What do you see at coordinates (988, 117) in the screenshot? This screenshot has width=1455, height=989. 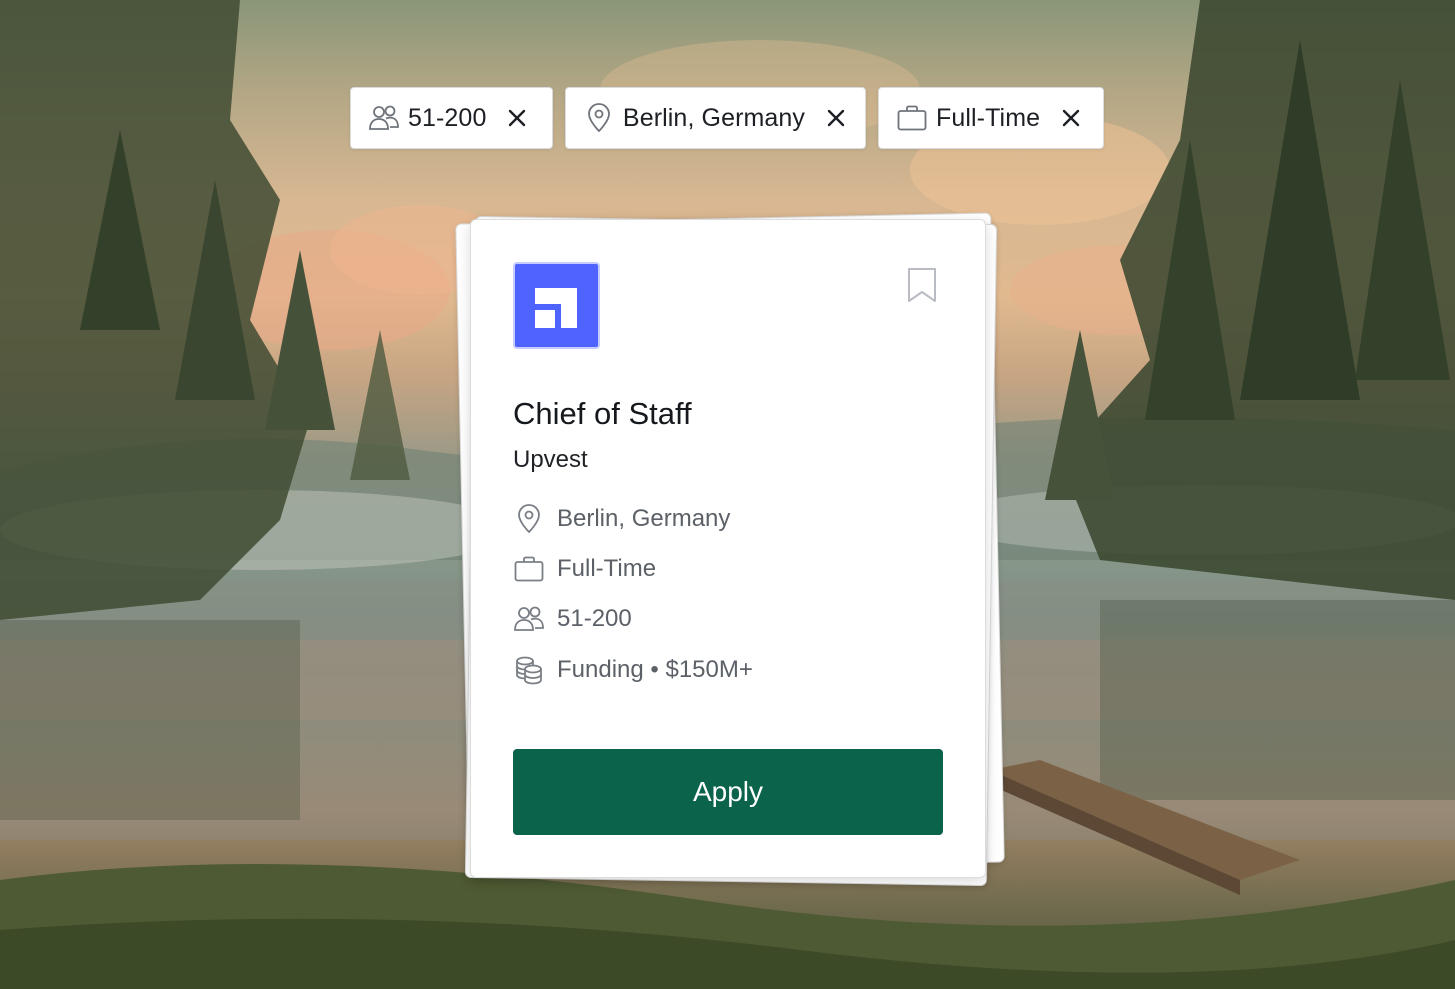 I see `filter-chip-label: Full-Time` at bounding box center [988, 117].